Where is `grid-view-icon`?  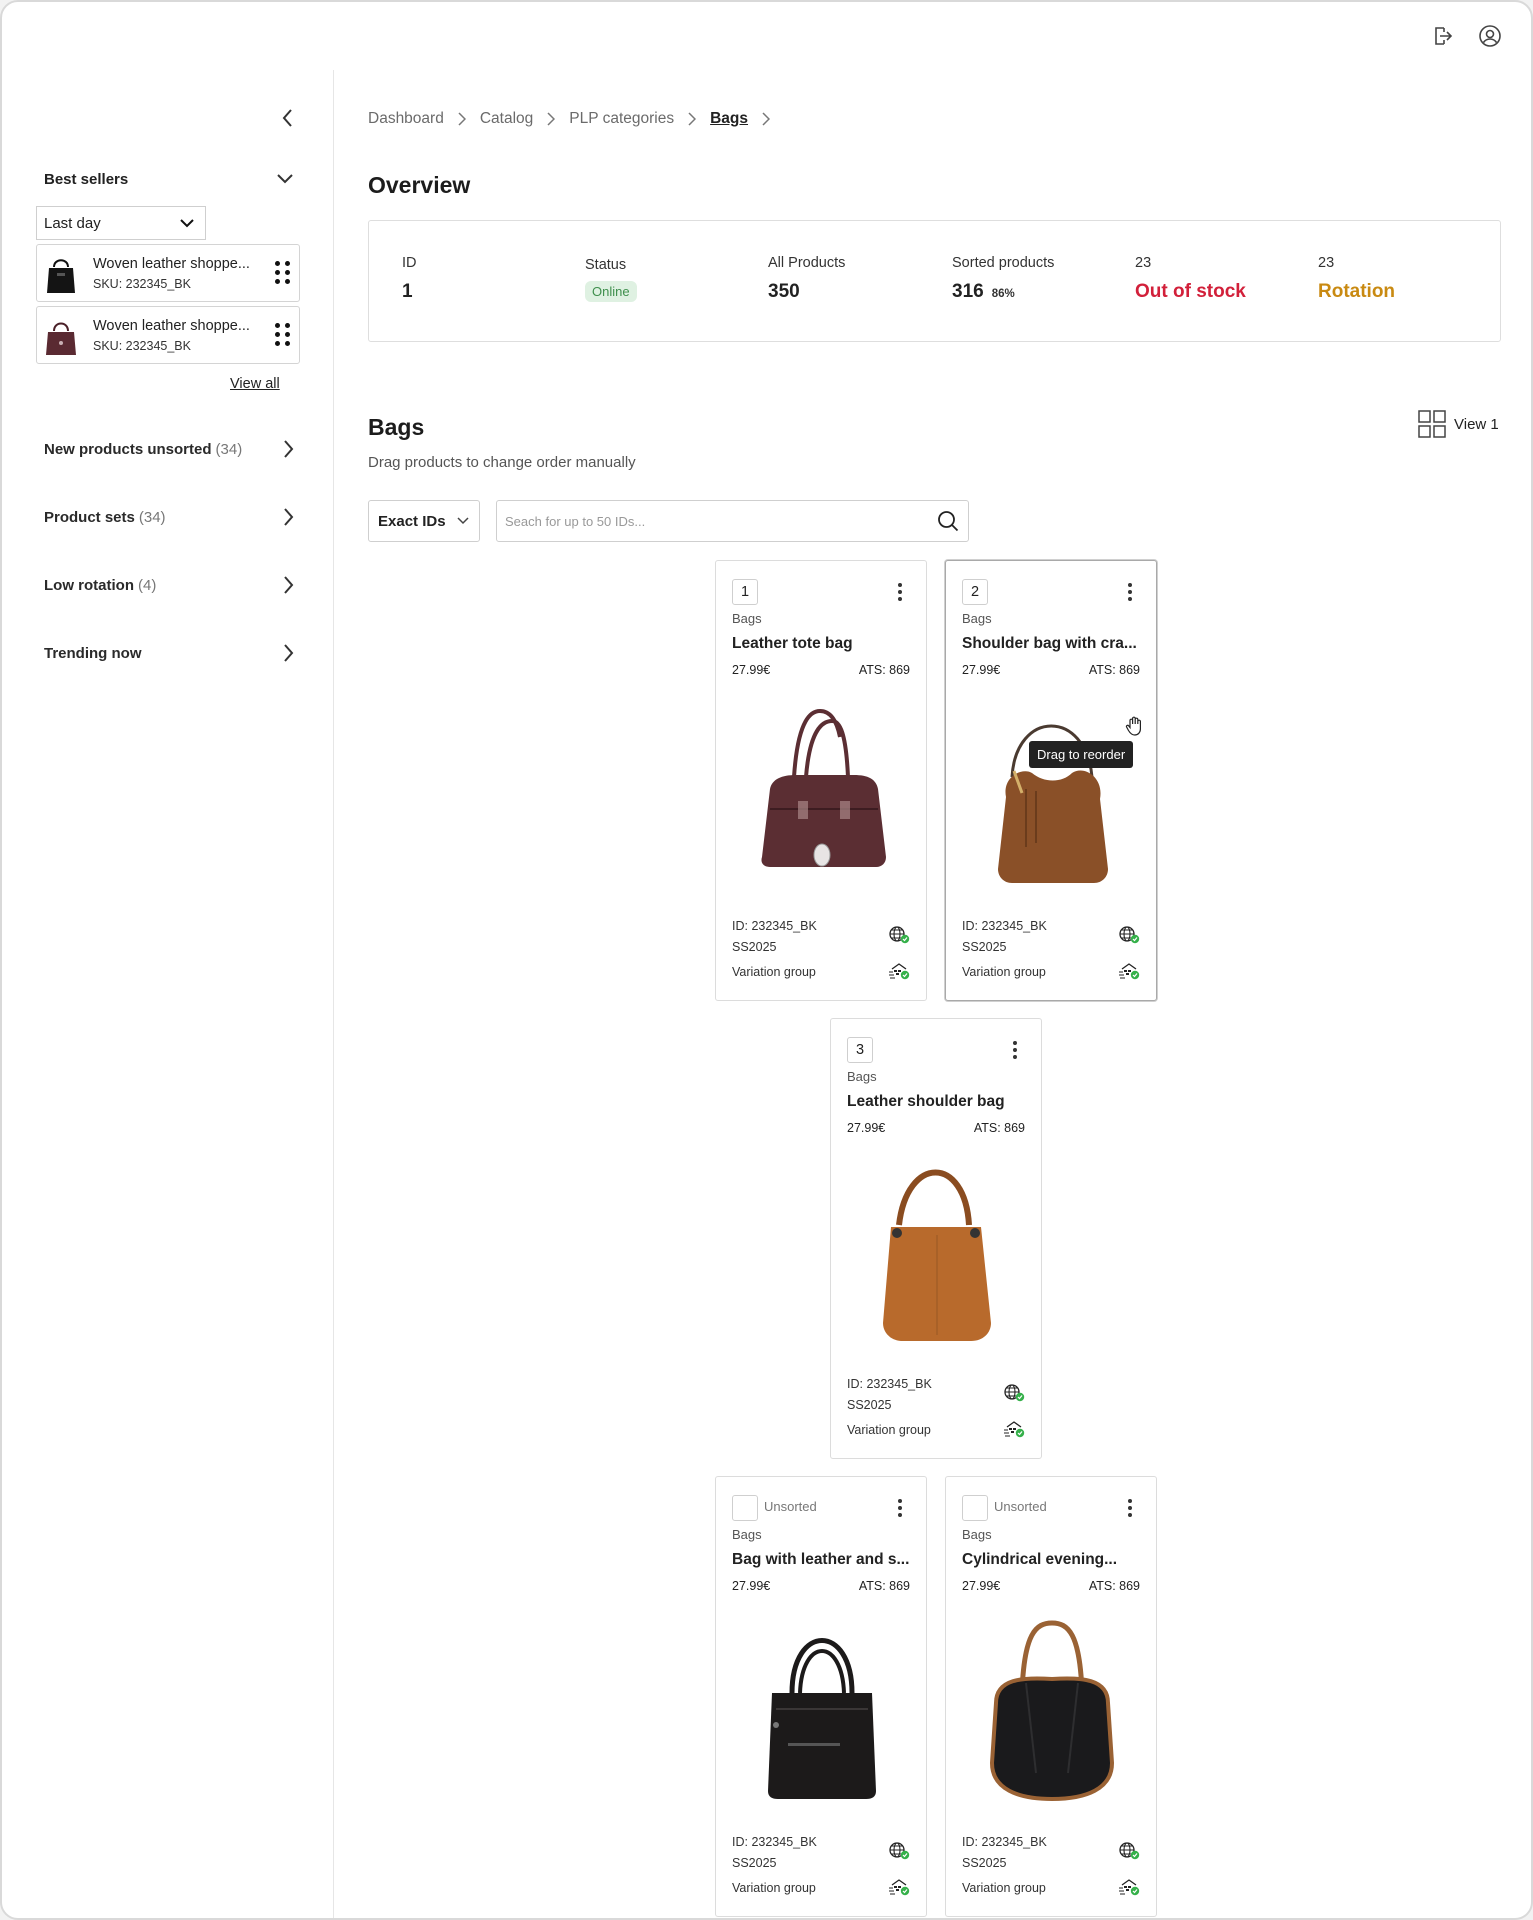 grid-view-icon is located at coordinates (1432, 424).